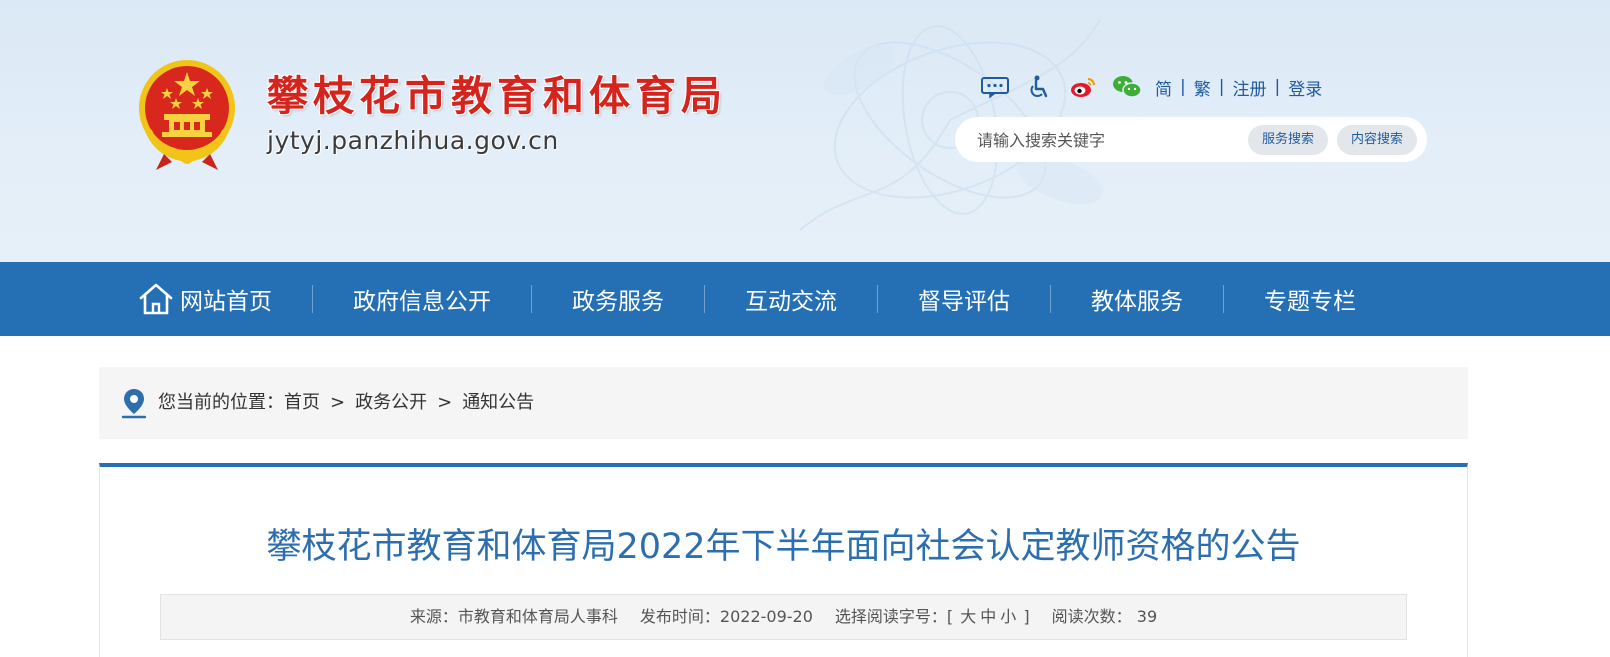 The height and width of the screenshot is (657, 1610). What do you see at coordinates (422, 302) in the screenshot?
I see `nav-item-label: 政府信息公开` at bounding box center [422, 302].